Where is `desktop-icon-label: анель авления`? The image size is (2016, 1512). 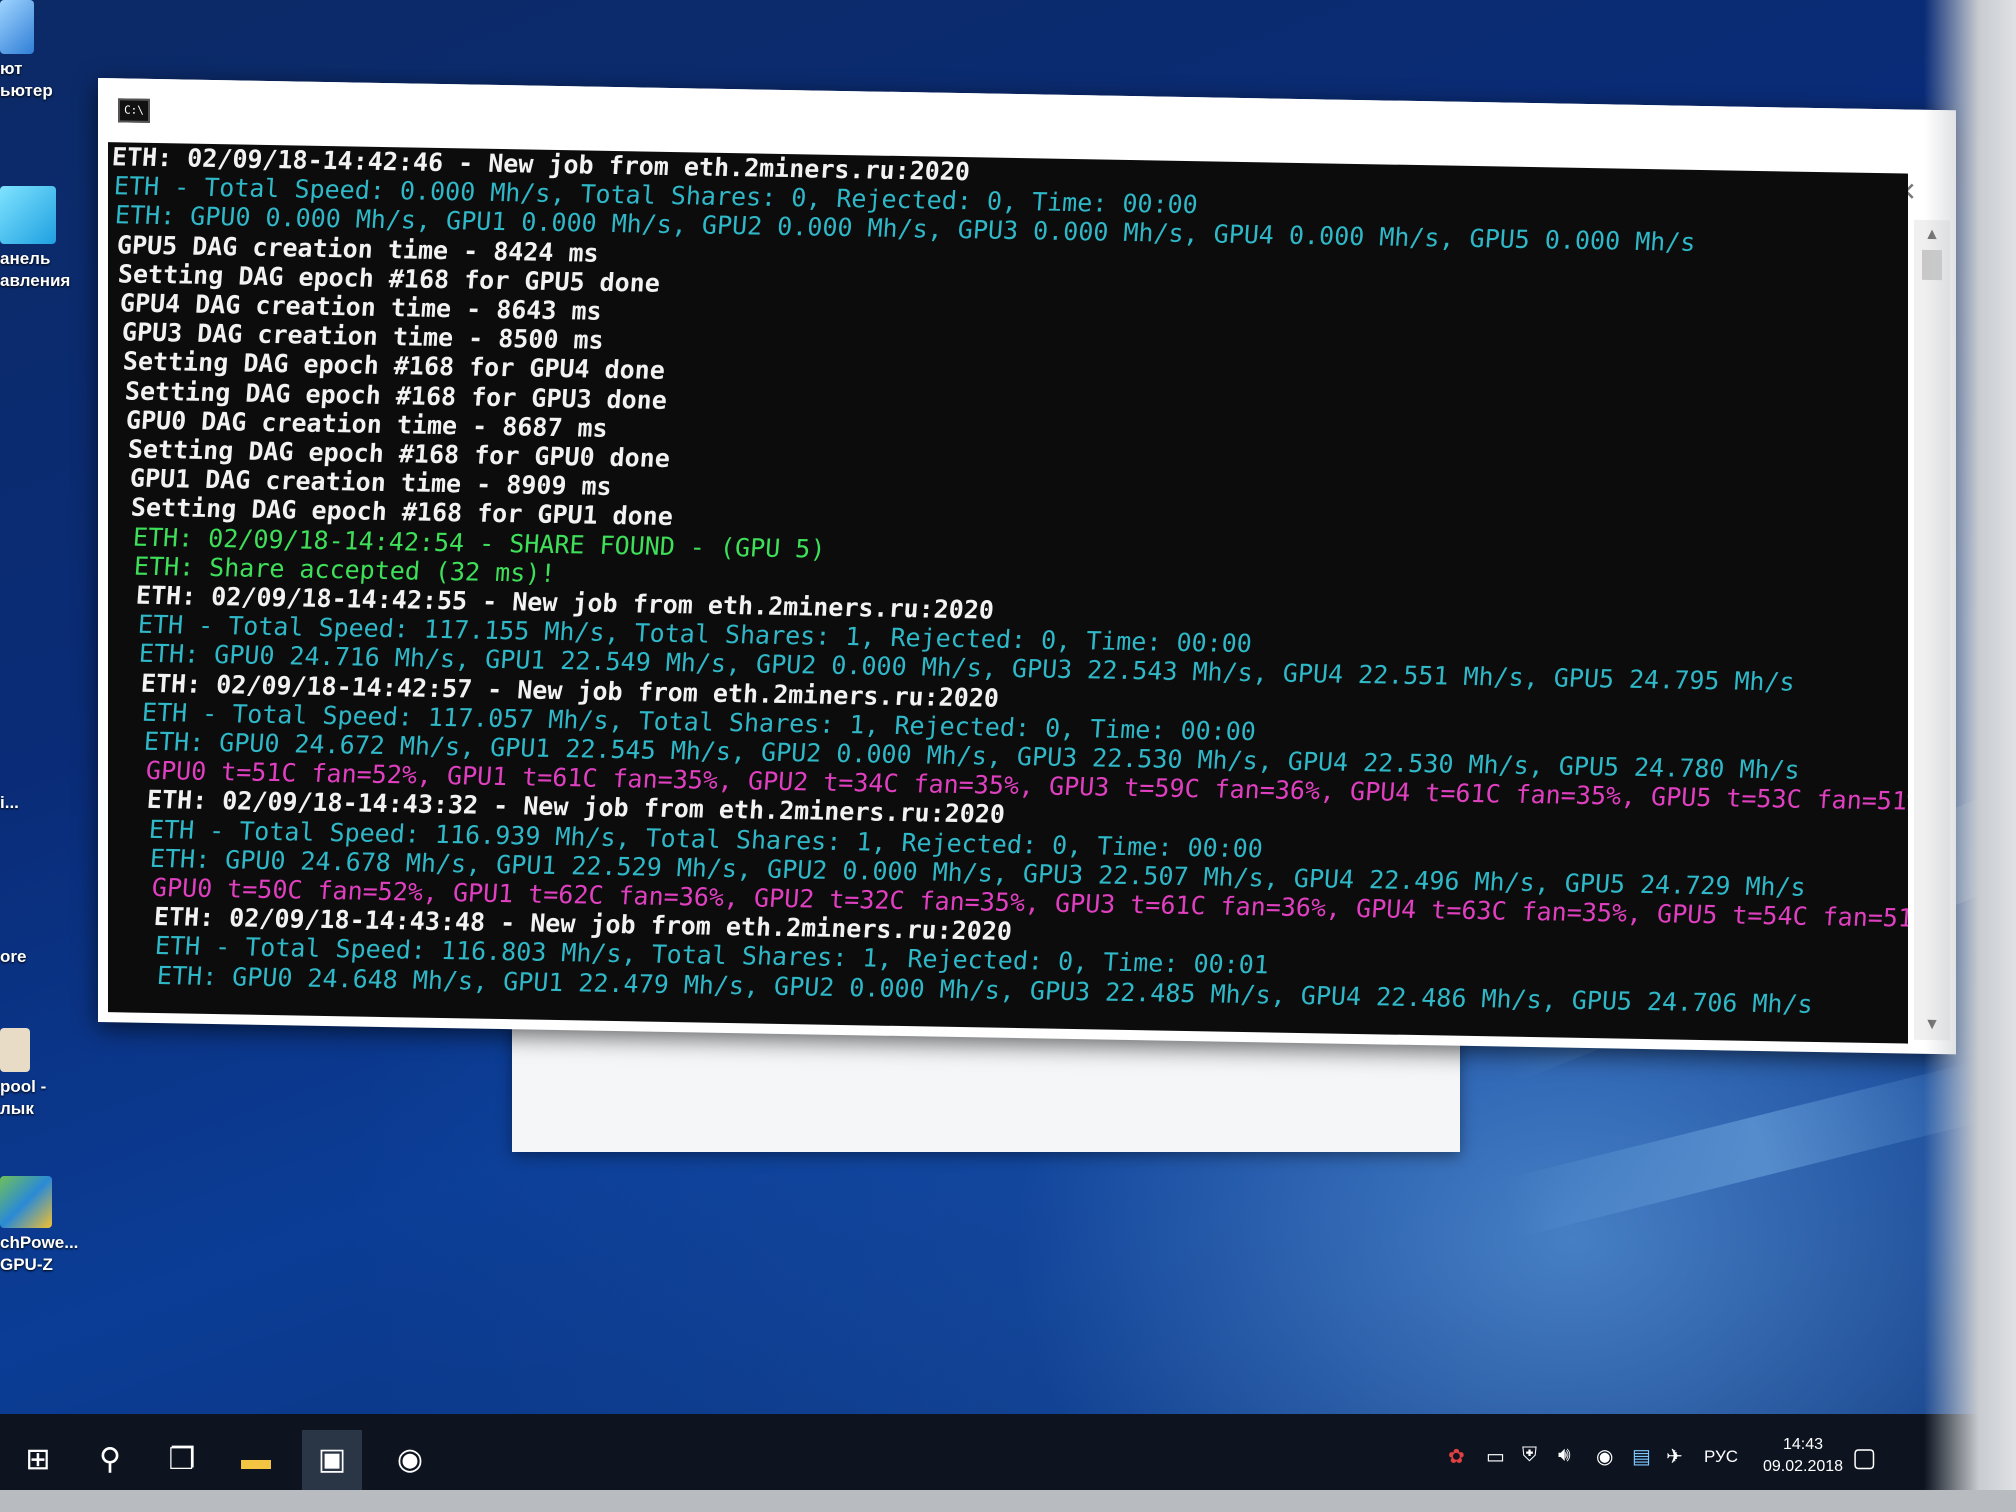 desktop-icon-label: анель авления is located at coordinates (35, 269).